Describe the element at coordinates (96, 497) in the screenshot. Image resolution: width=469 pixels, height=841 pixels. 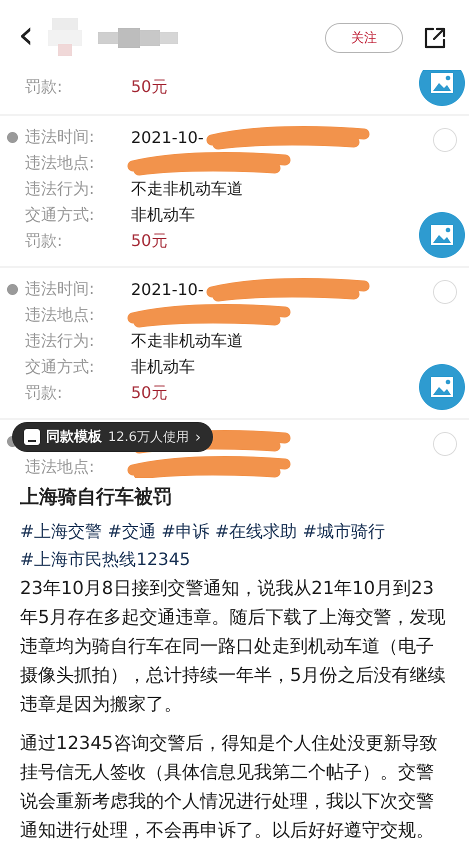
I see `post-title: 上海骑自行车被罚` at that location.